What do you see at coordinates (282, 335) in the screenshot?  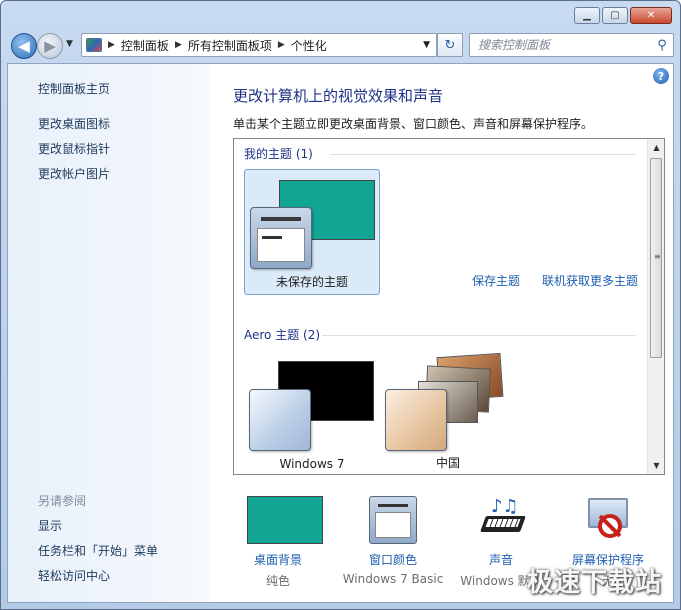 I see `aero-themes-header: Aero 主题 (2)` at bounding box center [282, 335].